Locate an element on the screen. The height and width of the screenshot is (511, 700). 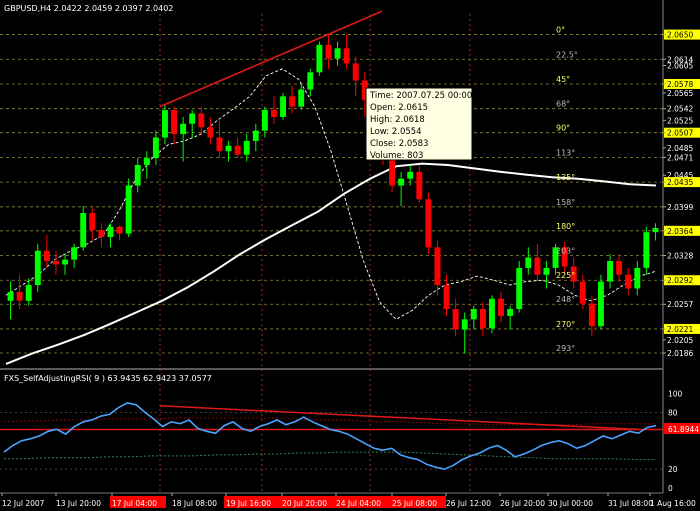
time-axis-label: 24 Jul 04:00 is located at coordinates (358, 503).